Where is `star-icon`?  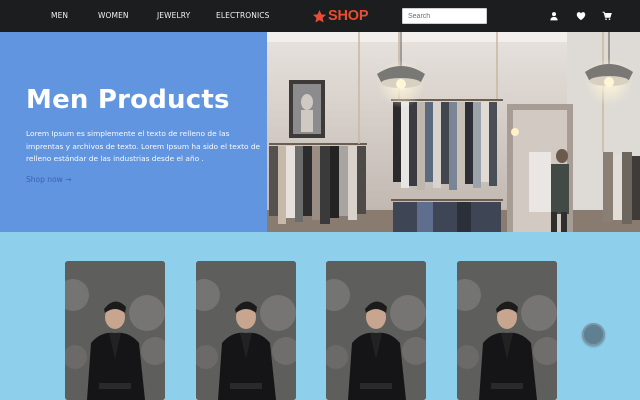 star-icon is located at coordinates (319, 15).